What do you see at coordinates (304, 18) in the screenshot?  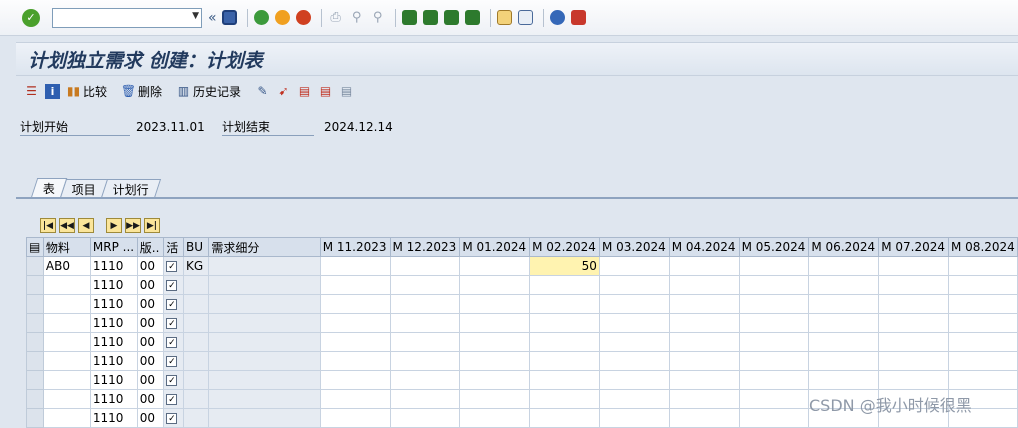 I see `cancel-icon` at bounding box center [304, 18].